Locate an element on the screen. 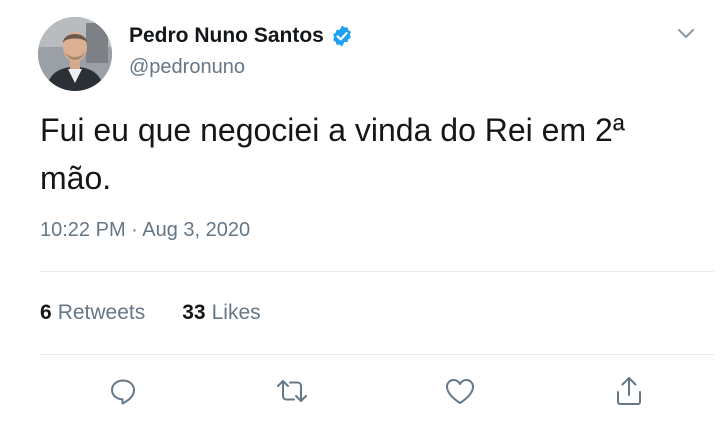  retweet-button is located at coordinates (292, 391).